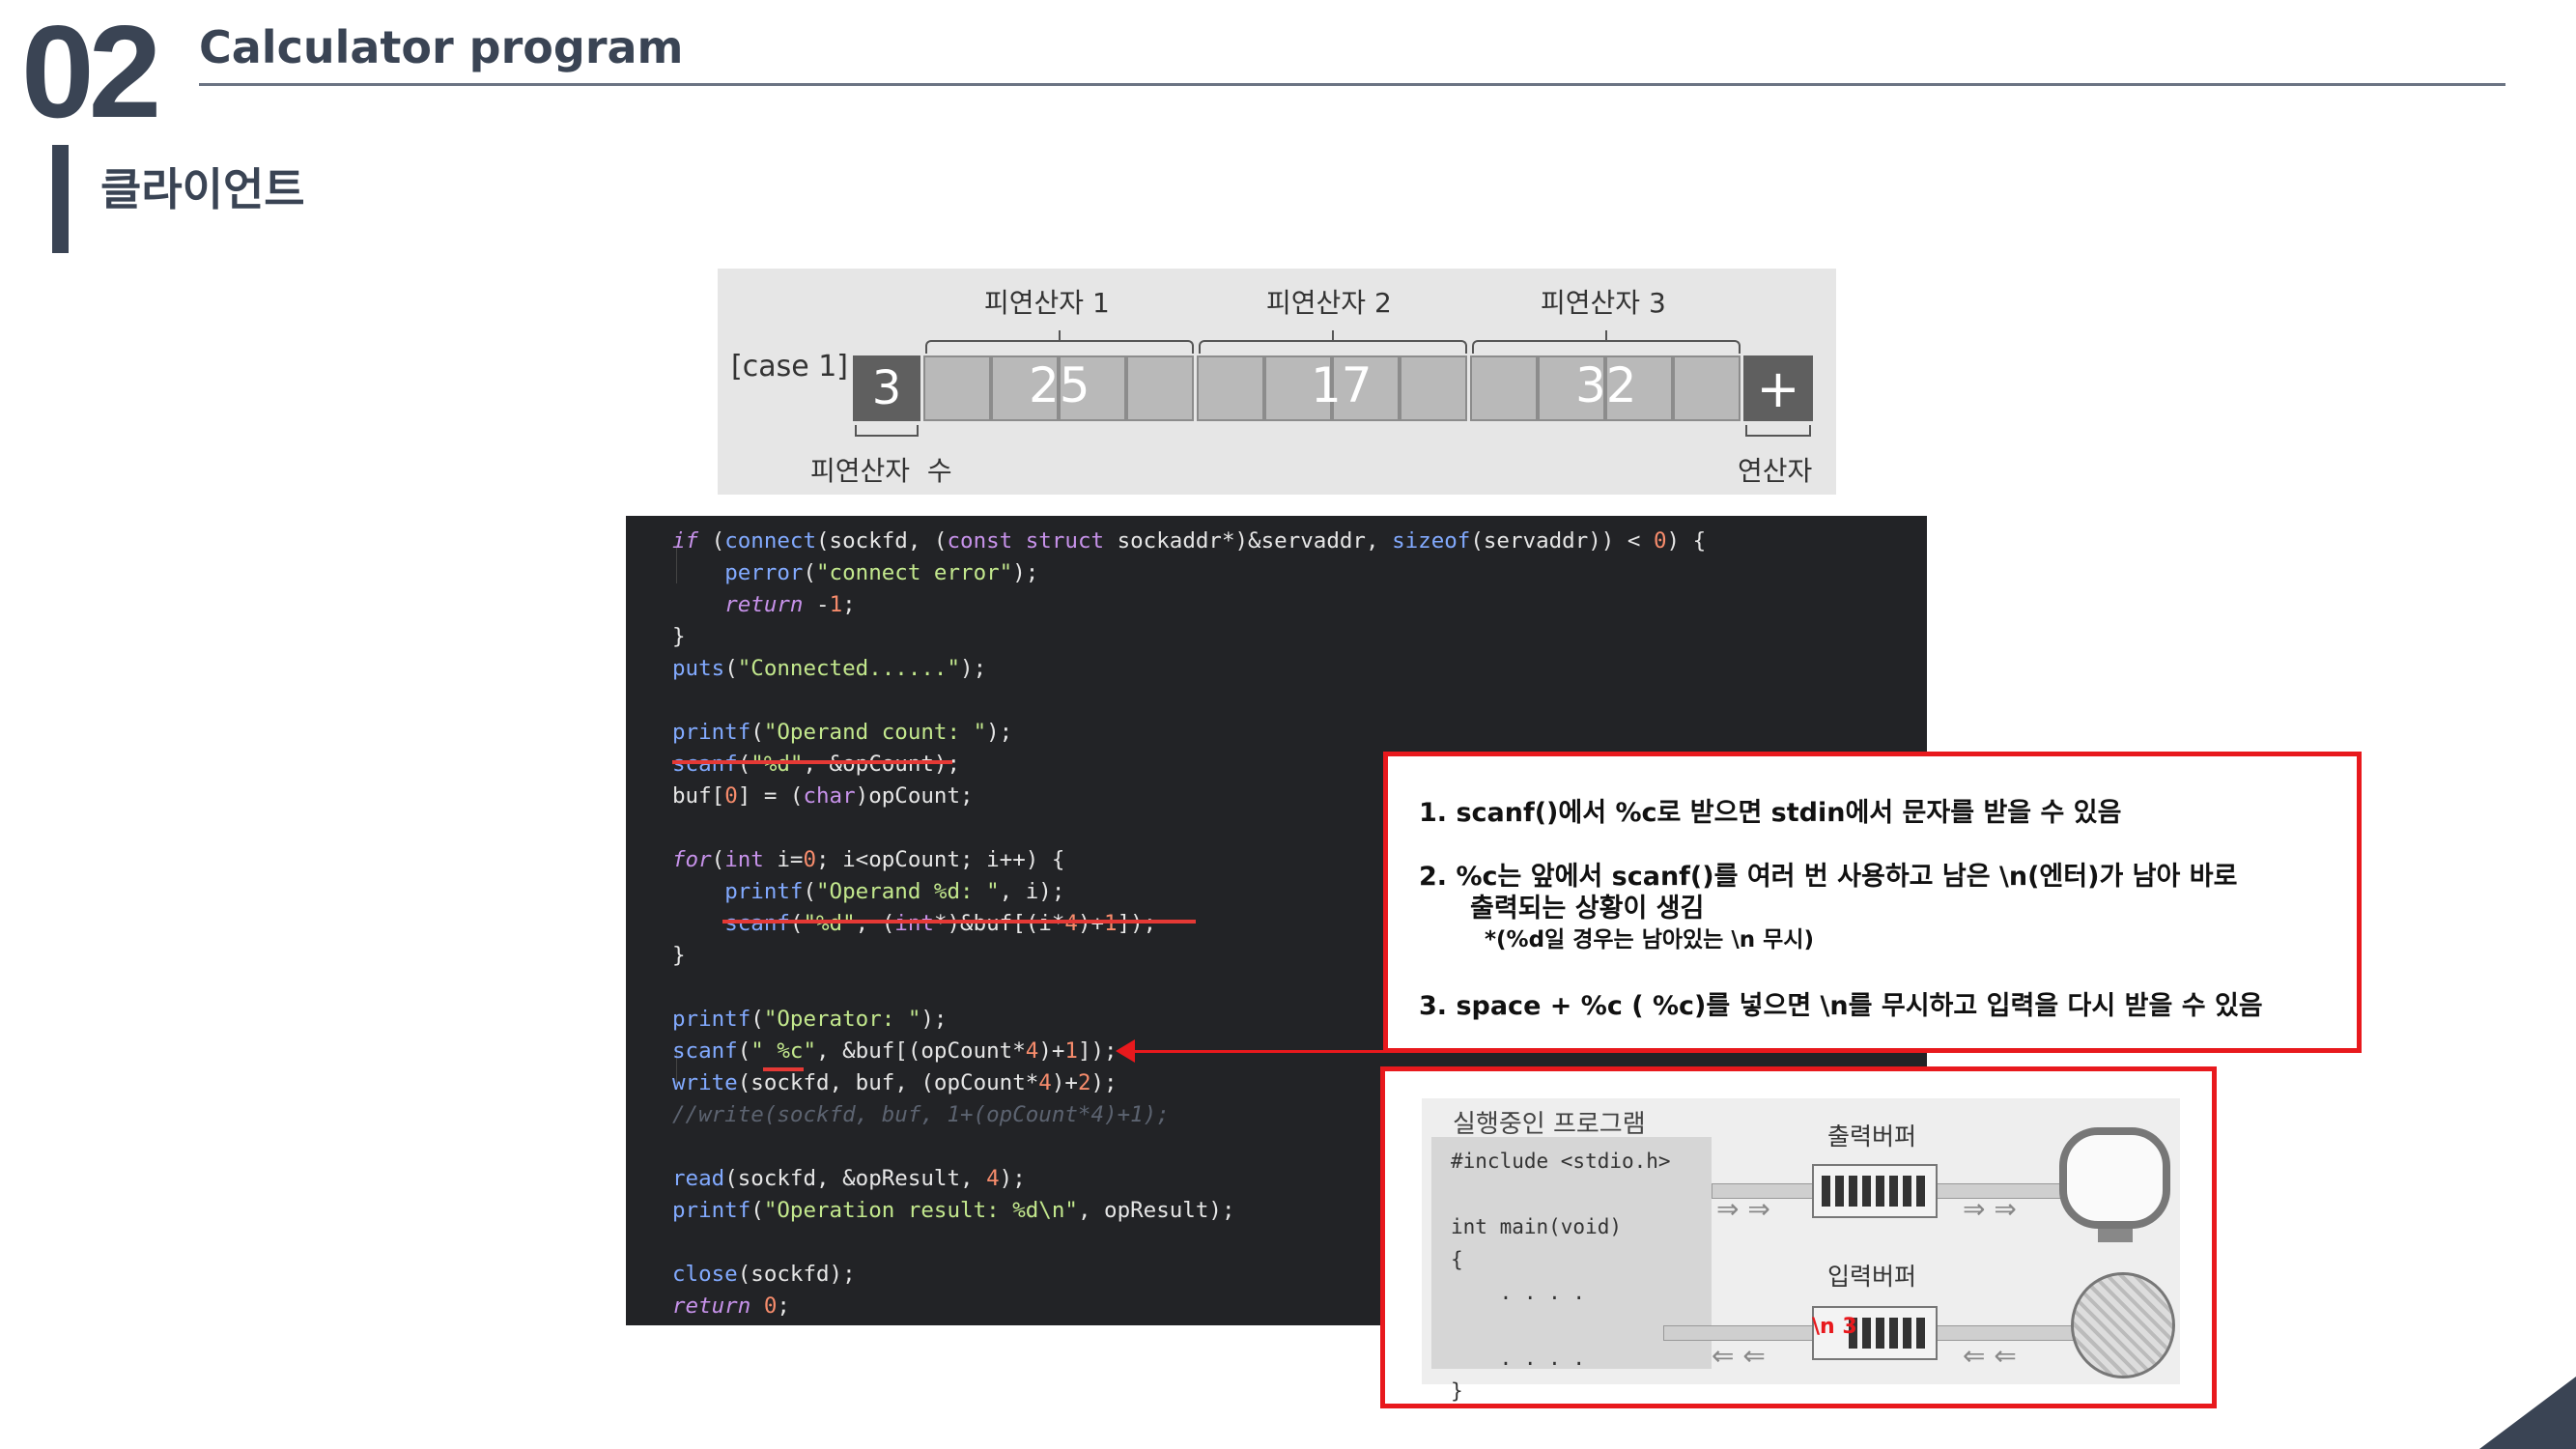  Describe the element at coordinates (1333, 347) in the screenshot. I see `operand-2-brace` at that location.